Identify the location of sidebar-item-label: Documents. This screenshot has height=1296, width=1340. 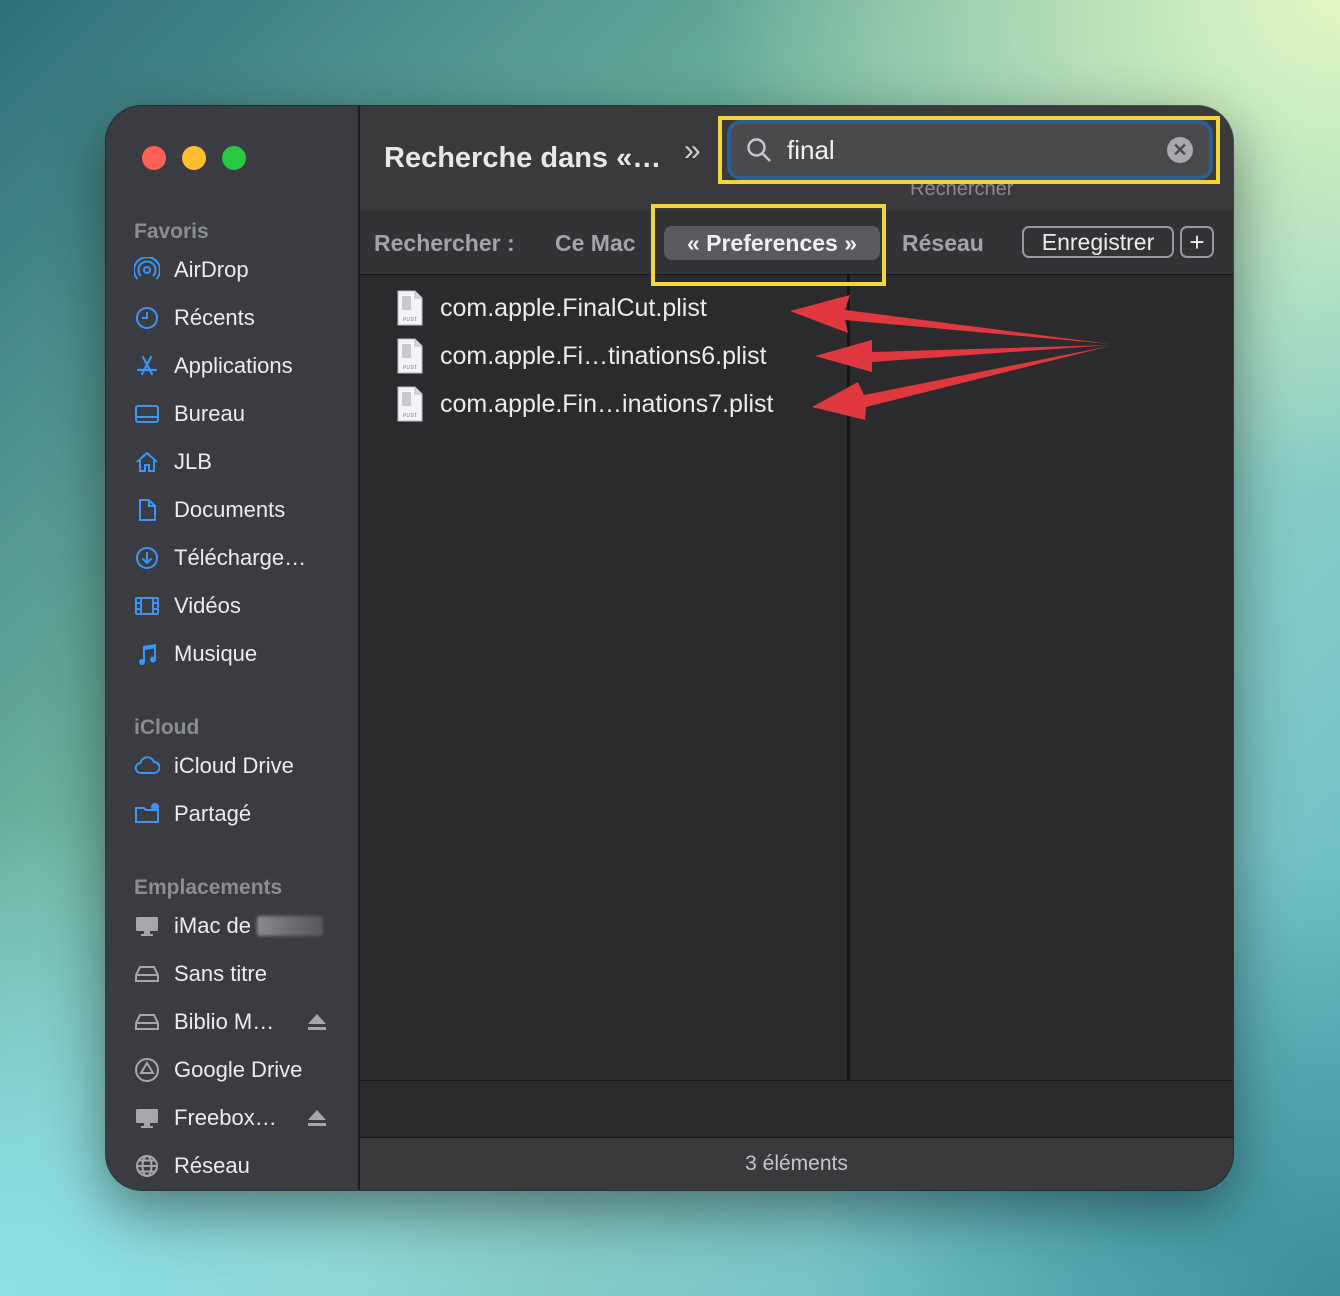
(230, 509).